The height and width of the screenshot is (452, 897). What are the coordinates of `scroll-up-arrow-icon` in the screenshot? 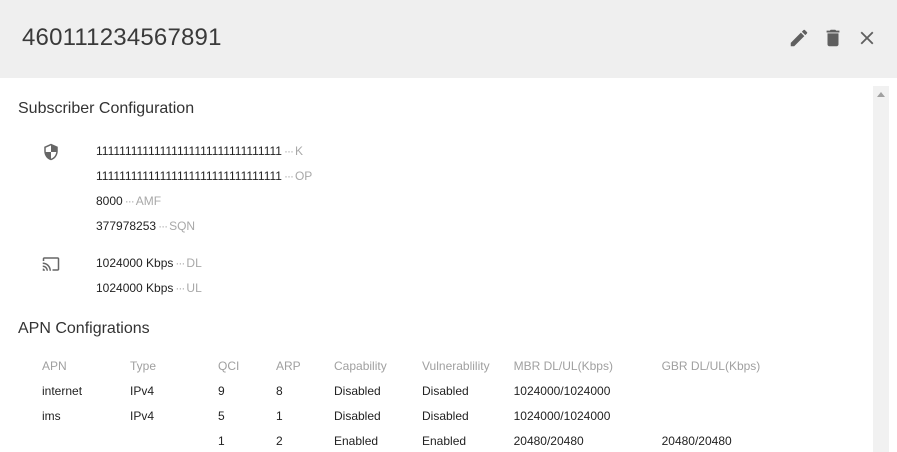 It's located at (881, 94).